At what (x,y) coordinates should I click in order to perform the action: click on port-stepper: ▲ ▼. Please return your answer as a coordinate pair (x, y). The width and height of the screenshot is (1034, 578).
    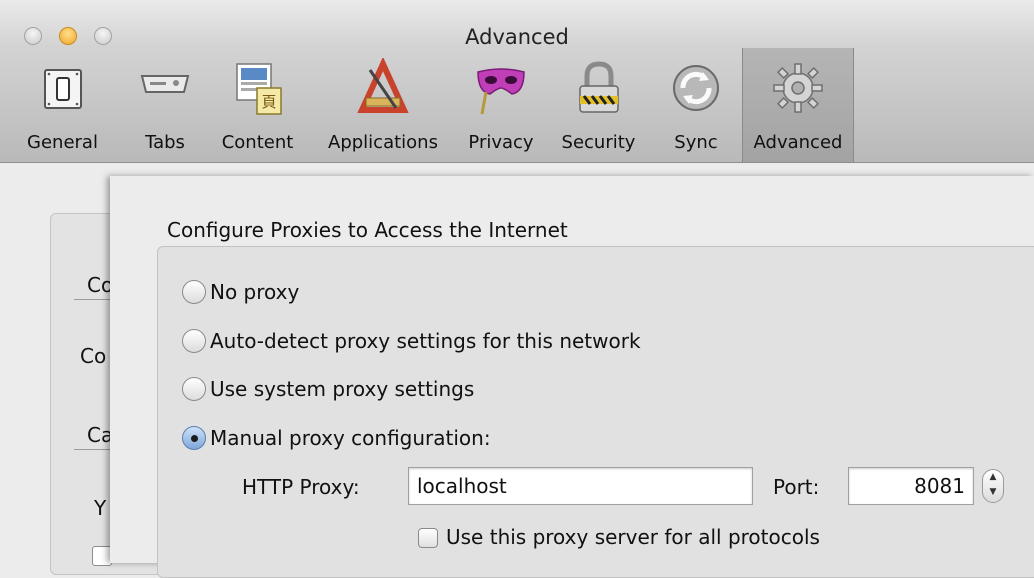
    Looking at the image, I should click on (993, 486).